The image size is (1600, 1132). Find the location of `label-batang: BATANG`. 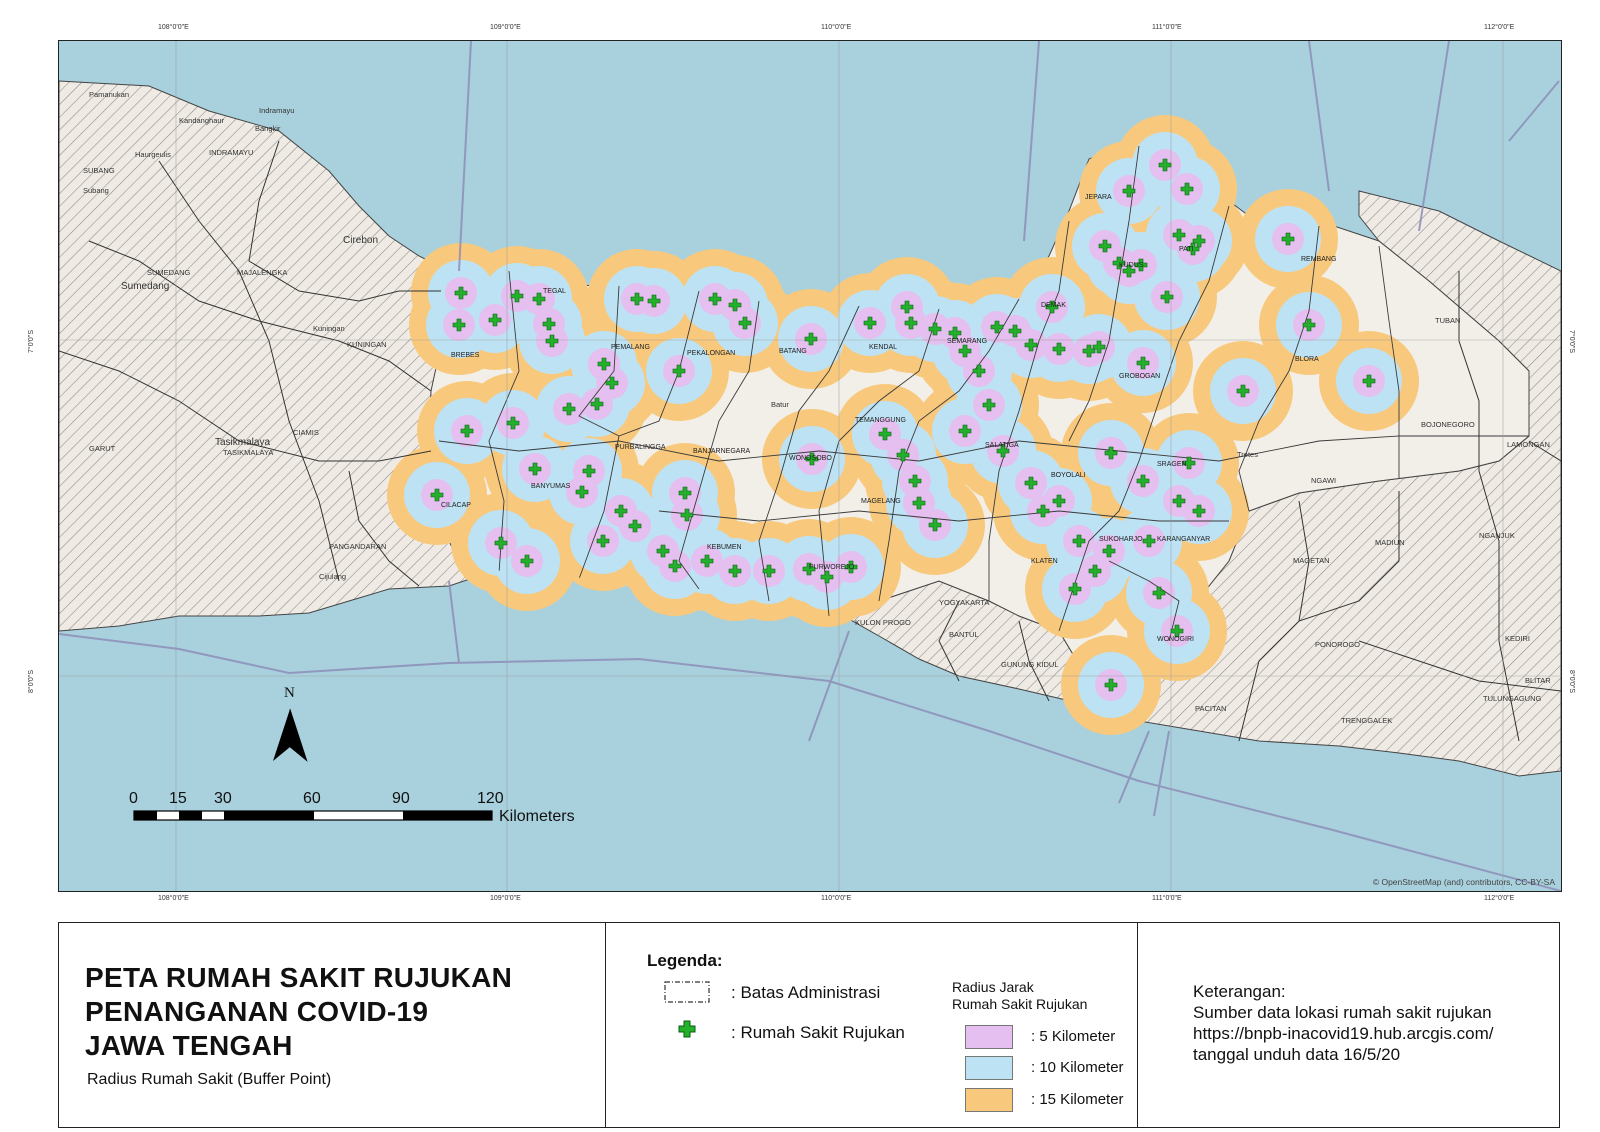

label-batang: BATANG is located at coordinates (793, 351).